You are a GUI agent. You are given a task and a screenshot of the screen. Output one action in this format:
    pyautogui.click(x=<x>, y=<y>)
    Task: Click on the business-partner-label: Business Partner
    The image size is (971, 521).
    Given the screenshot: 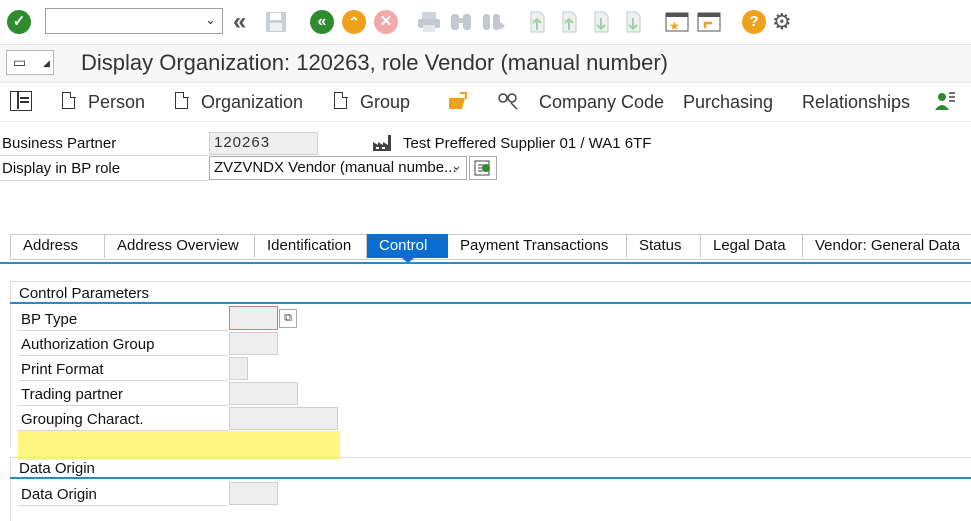 What is the action you would take?
    pyautogui.click(x=59, y=143)
    